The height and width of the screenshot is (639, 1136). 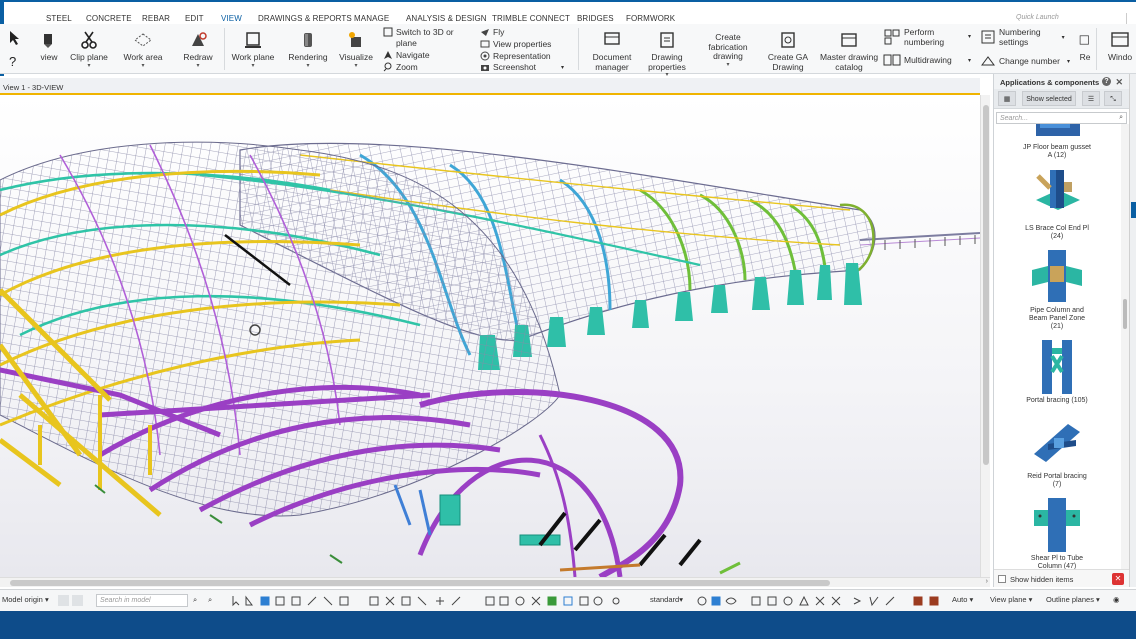 What do you see at coordinates (63, 600) in the screenshot?
I see `origin-icon` at bounding box center [63, 600].